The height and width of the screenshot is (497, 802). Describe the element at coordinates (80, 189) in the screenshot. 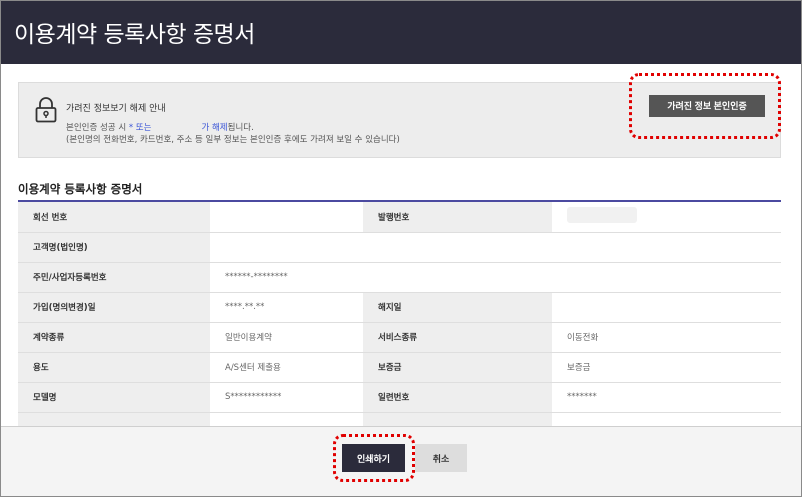

I see `section-title: 이용계약 등록사항 증명서` at that location.